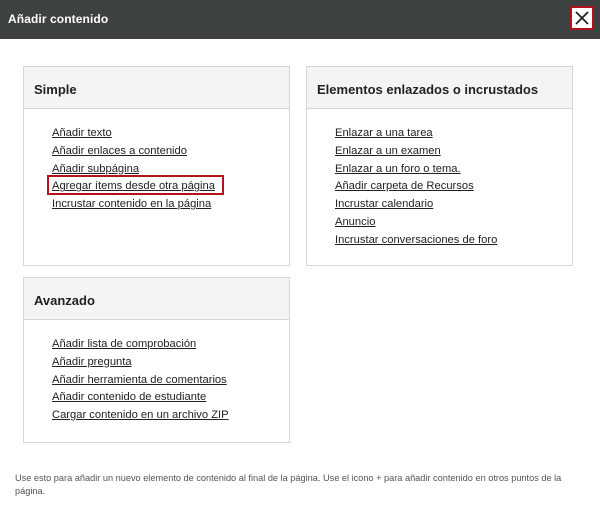 The width and height of the screenshot is (600, 514). I want to click on list-item: Añadir lista de comprobación, so click(170, 343).